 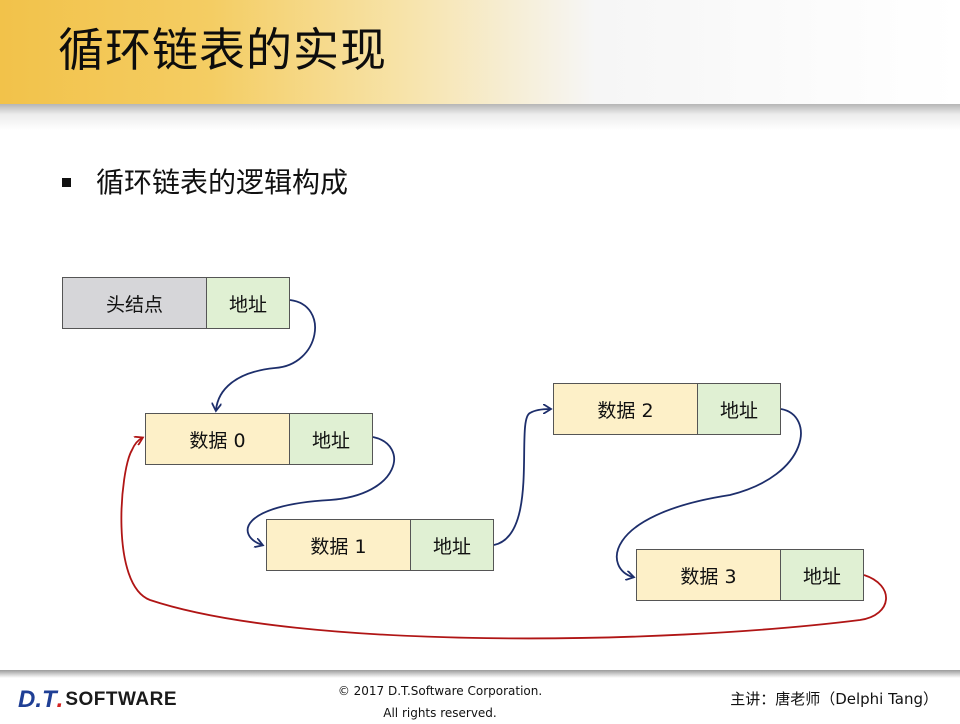 What do you see at coordinates (330, 439) in the screenshot?
I see `node-0-addr: 地址` at bounding box center [330, 439].